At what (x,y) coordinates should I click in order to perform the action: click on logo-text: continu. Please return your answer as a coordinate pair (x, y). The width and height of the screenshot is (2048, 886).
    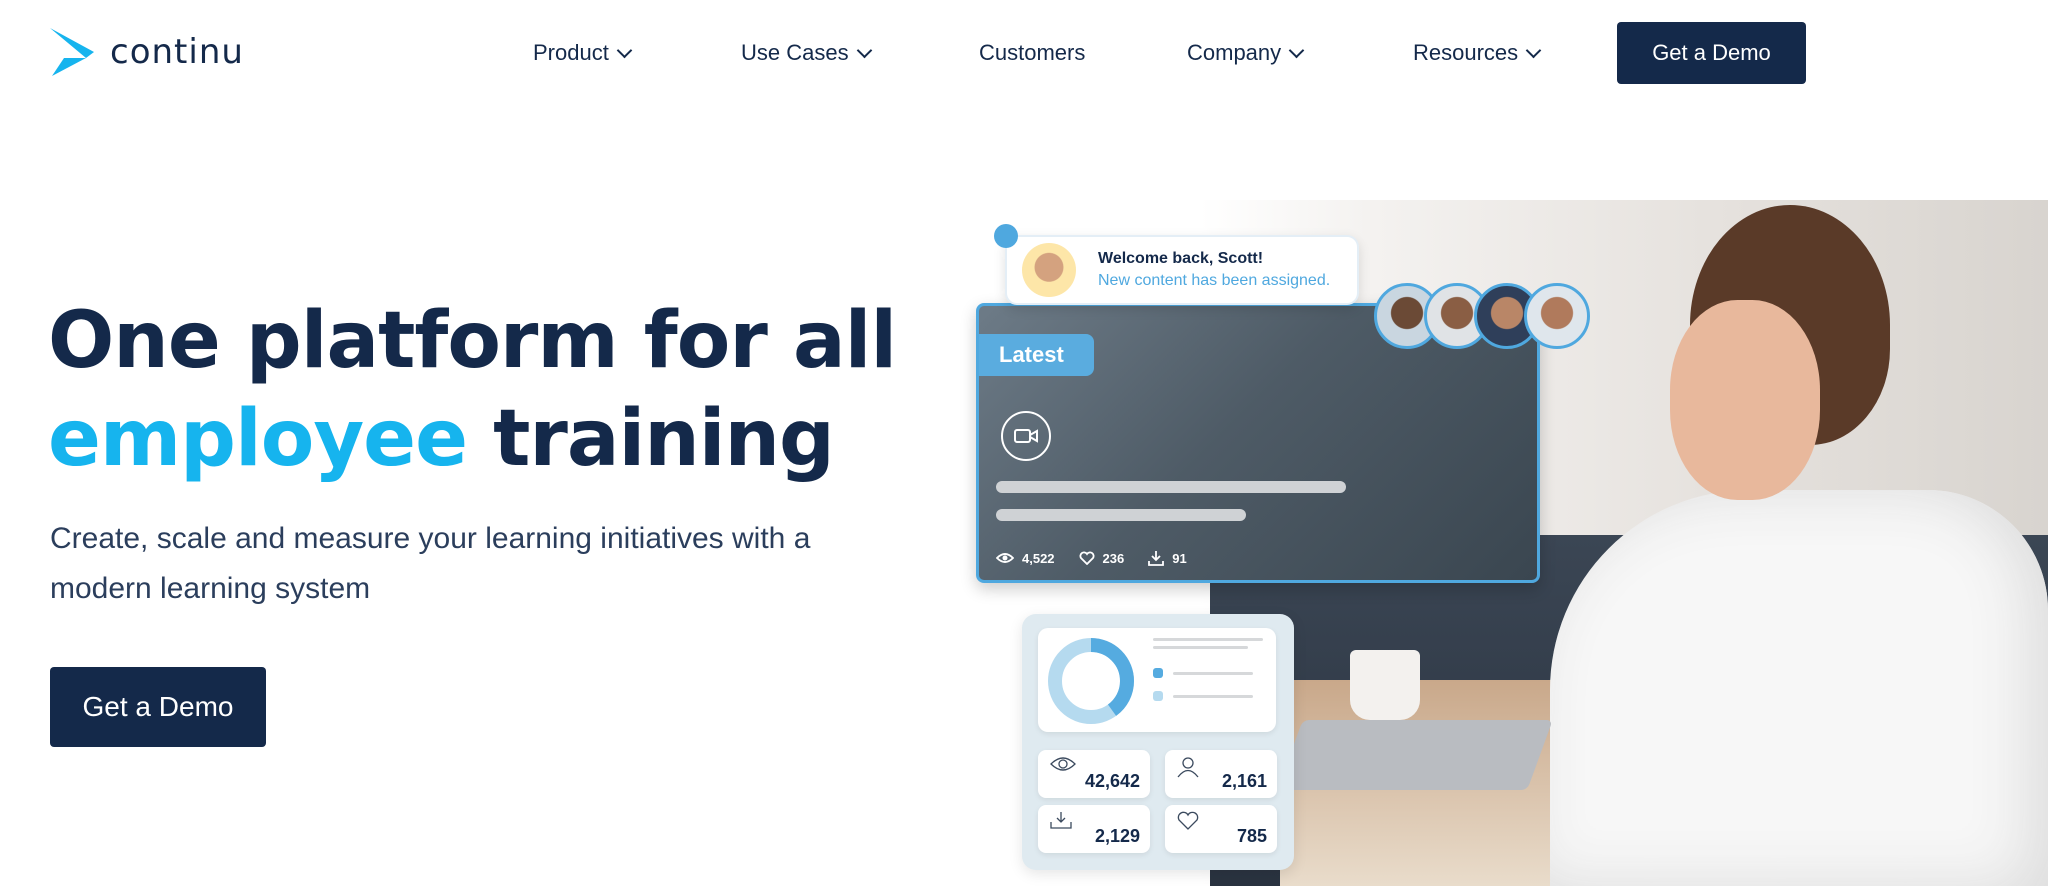
    Looking at the image, I should click on (177, 52).